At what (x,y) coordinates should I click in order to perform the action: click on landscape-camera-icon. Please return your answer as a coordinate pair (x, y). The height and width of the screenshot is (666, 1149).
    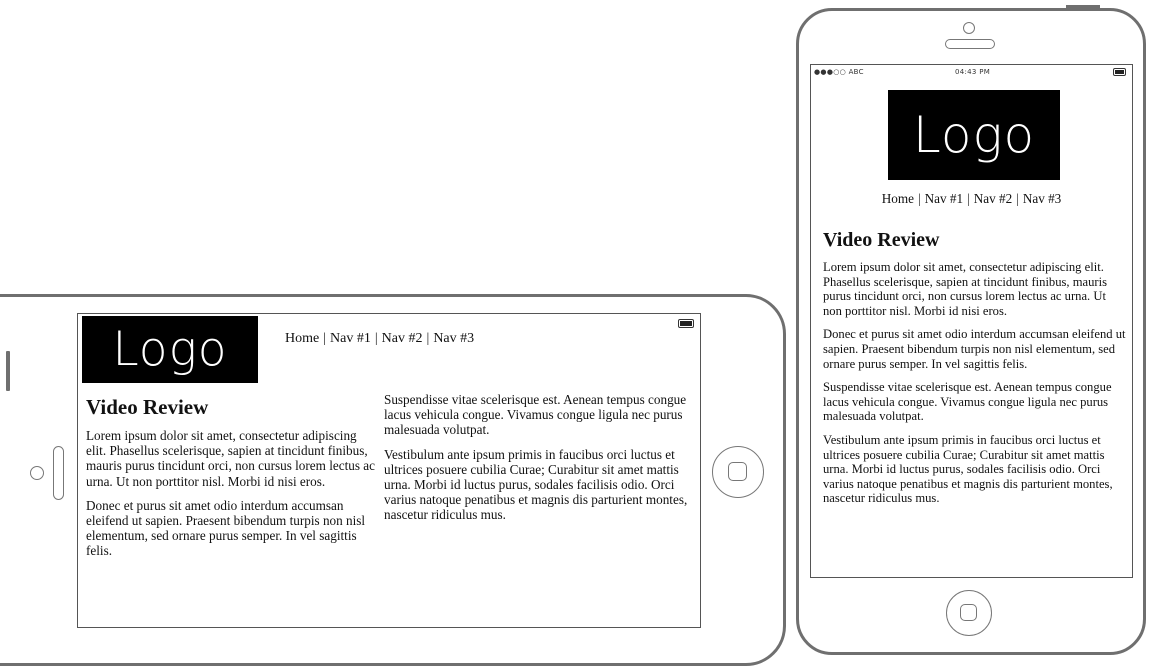
    Looking at the image, I should click on (37, 473).